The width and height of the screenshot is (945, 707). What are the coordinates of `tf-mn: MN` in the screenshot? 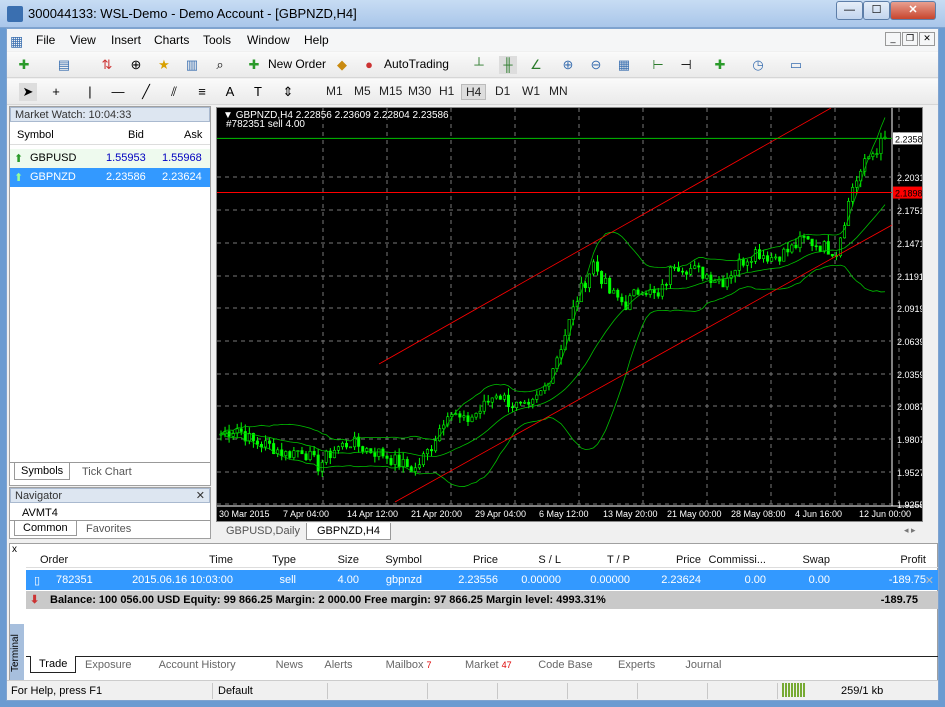 It's located at (558, 91).